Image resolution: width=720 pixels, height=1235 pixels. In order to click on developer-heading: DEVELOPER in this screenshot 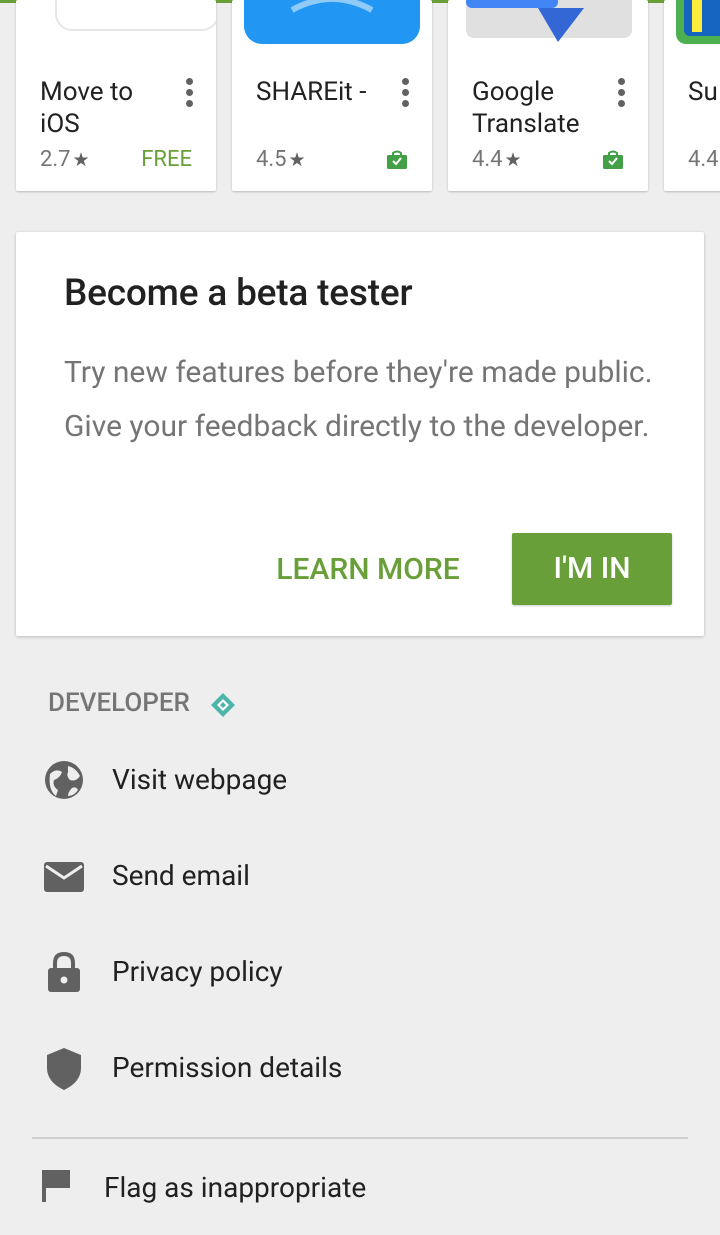, I will do `click(119, 703)`.